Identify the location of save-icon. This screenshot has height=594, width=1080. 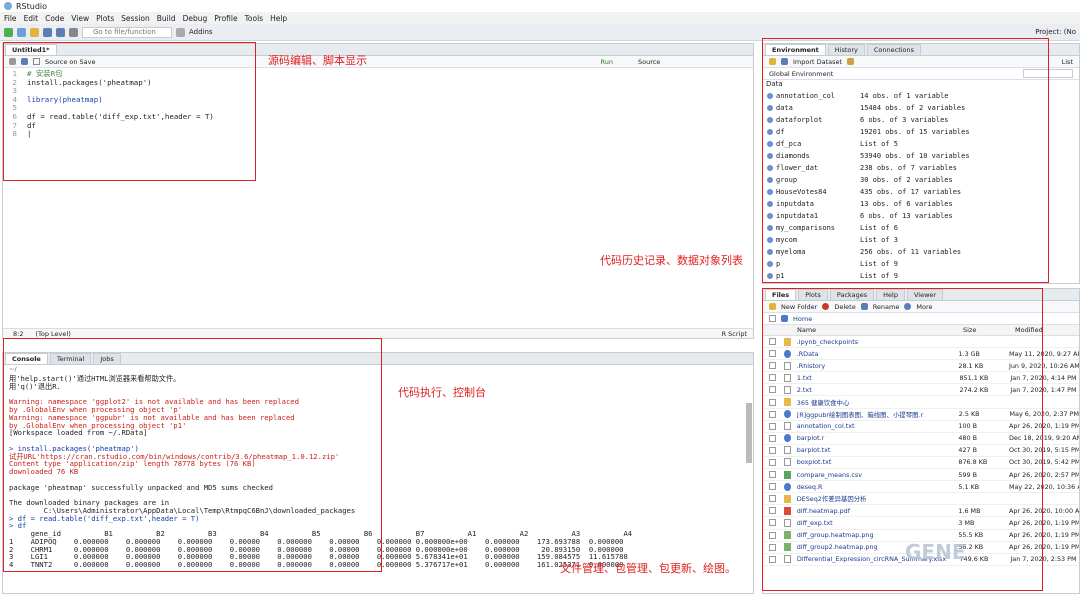
(24, 61).